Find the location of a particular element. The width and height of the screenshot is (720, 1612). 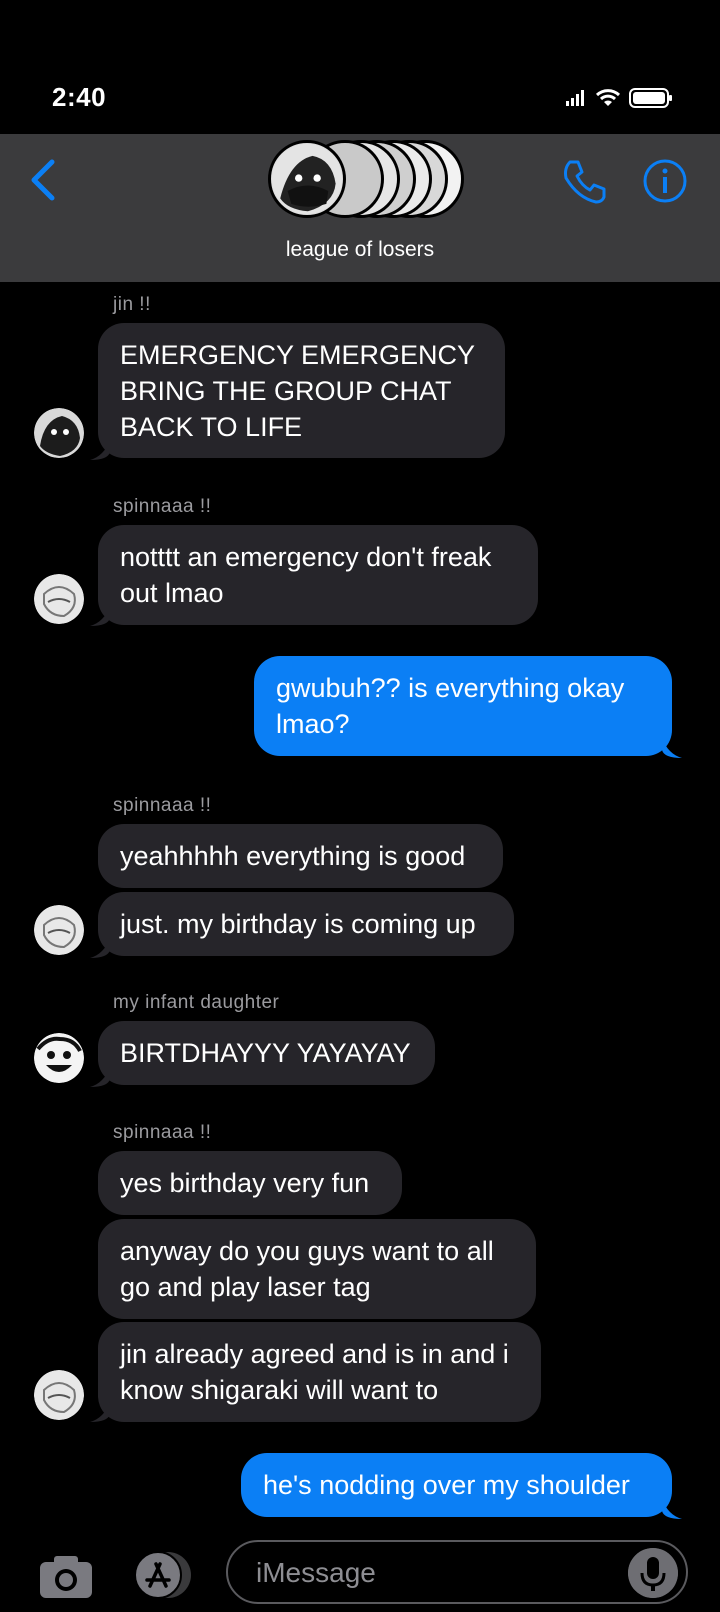

app-store-icon is located at coordinates (162, 1575).